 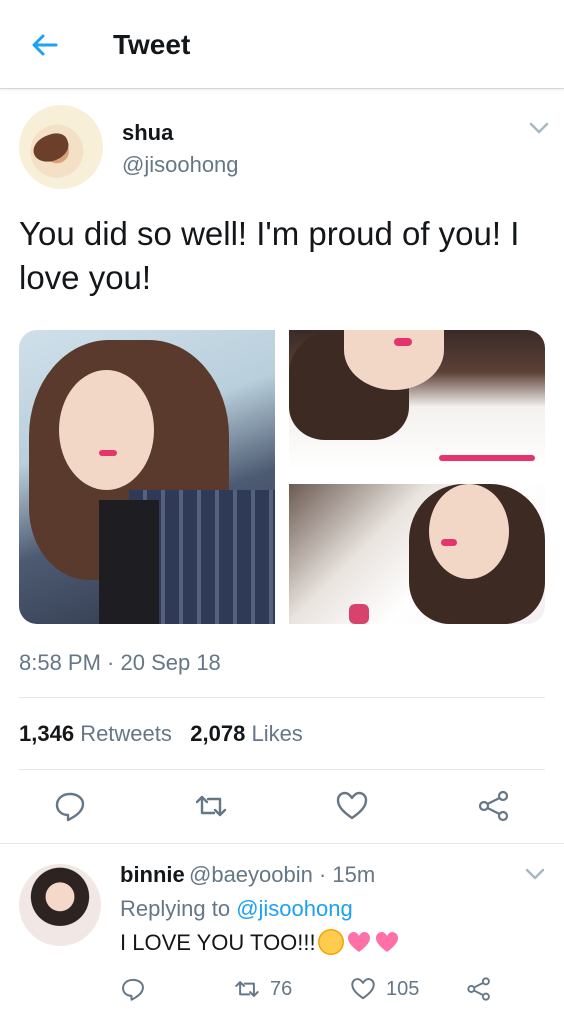 What do you see at coordinates (147, 133) in the screenshot?
I see `author-name: shua` at bounding box center [147, 133].